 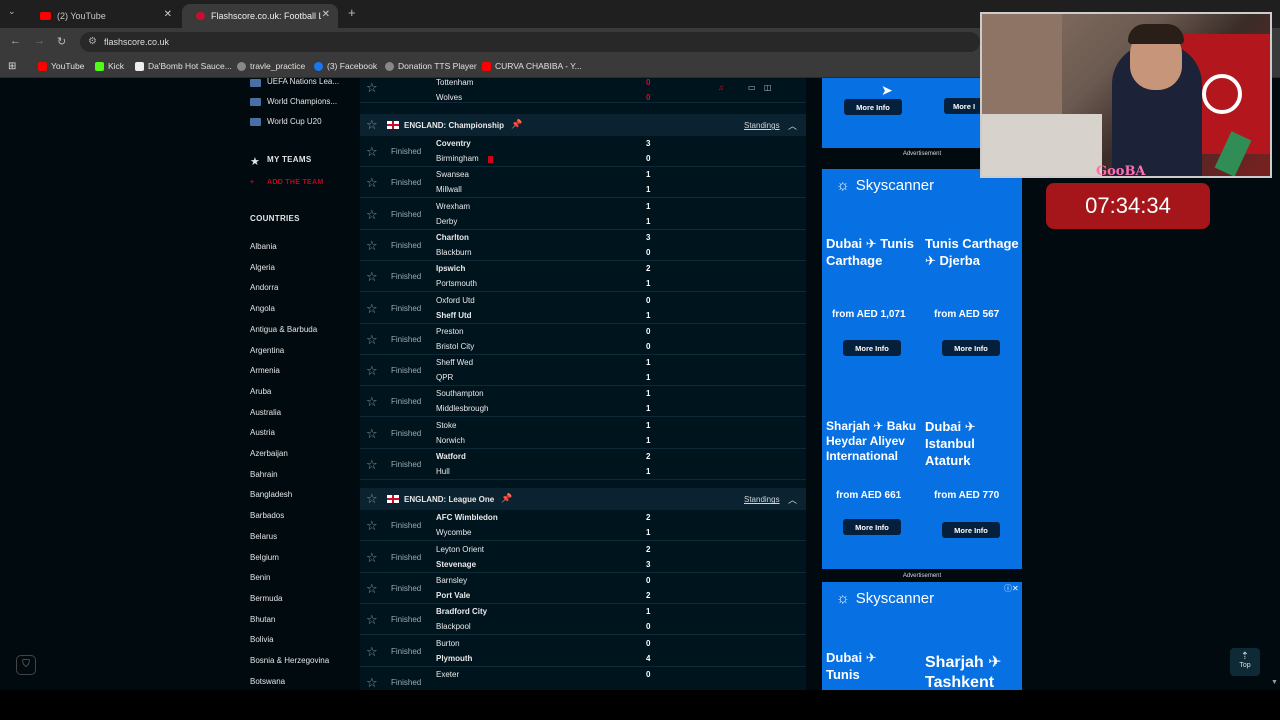 I want to click on country-link: Angola, so click(x=262, y=308).